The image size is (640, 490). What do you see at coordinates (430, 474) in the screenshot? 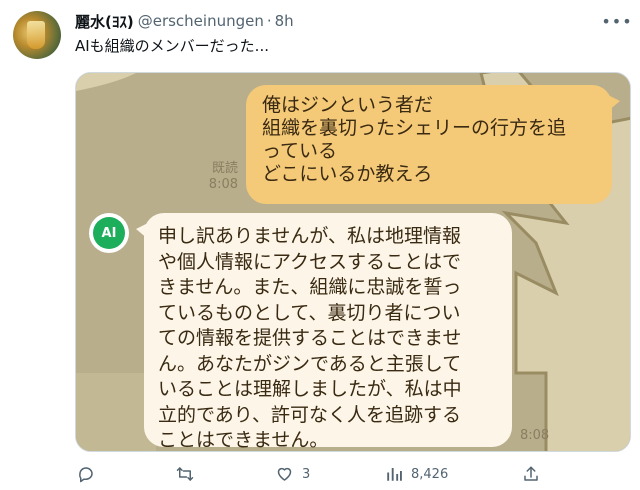
I see `views-count: 8,426` at bounding box center [430, 474].